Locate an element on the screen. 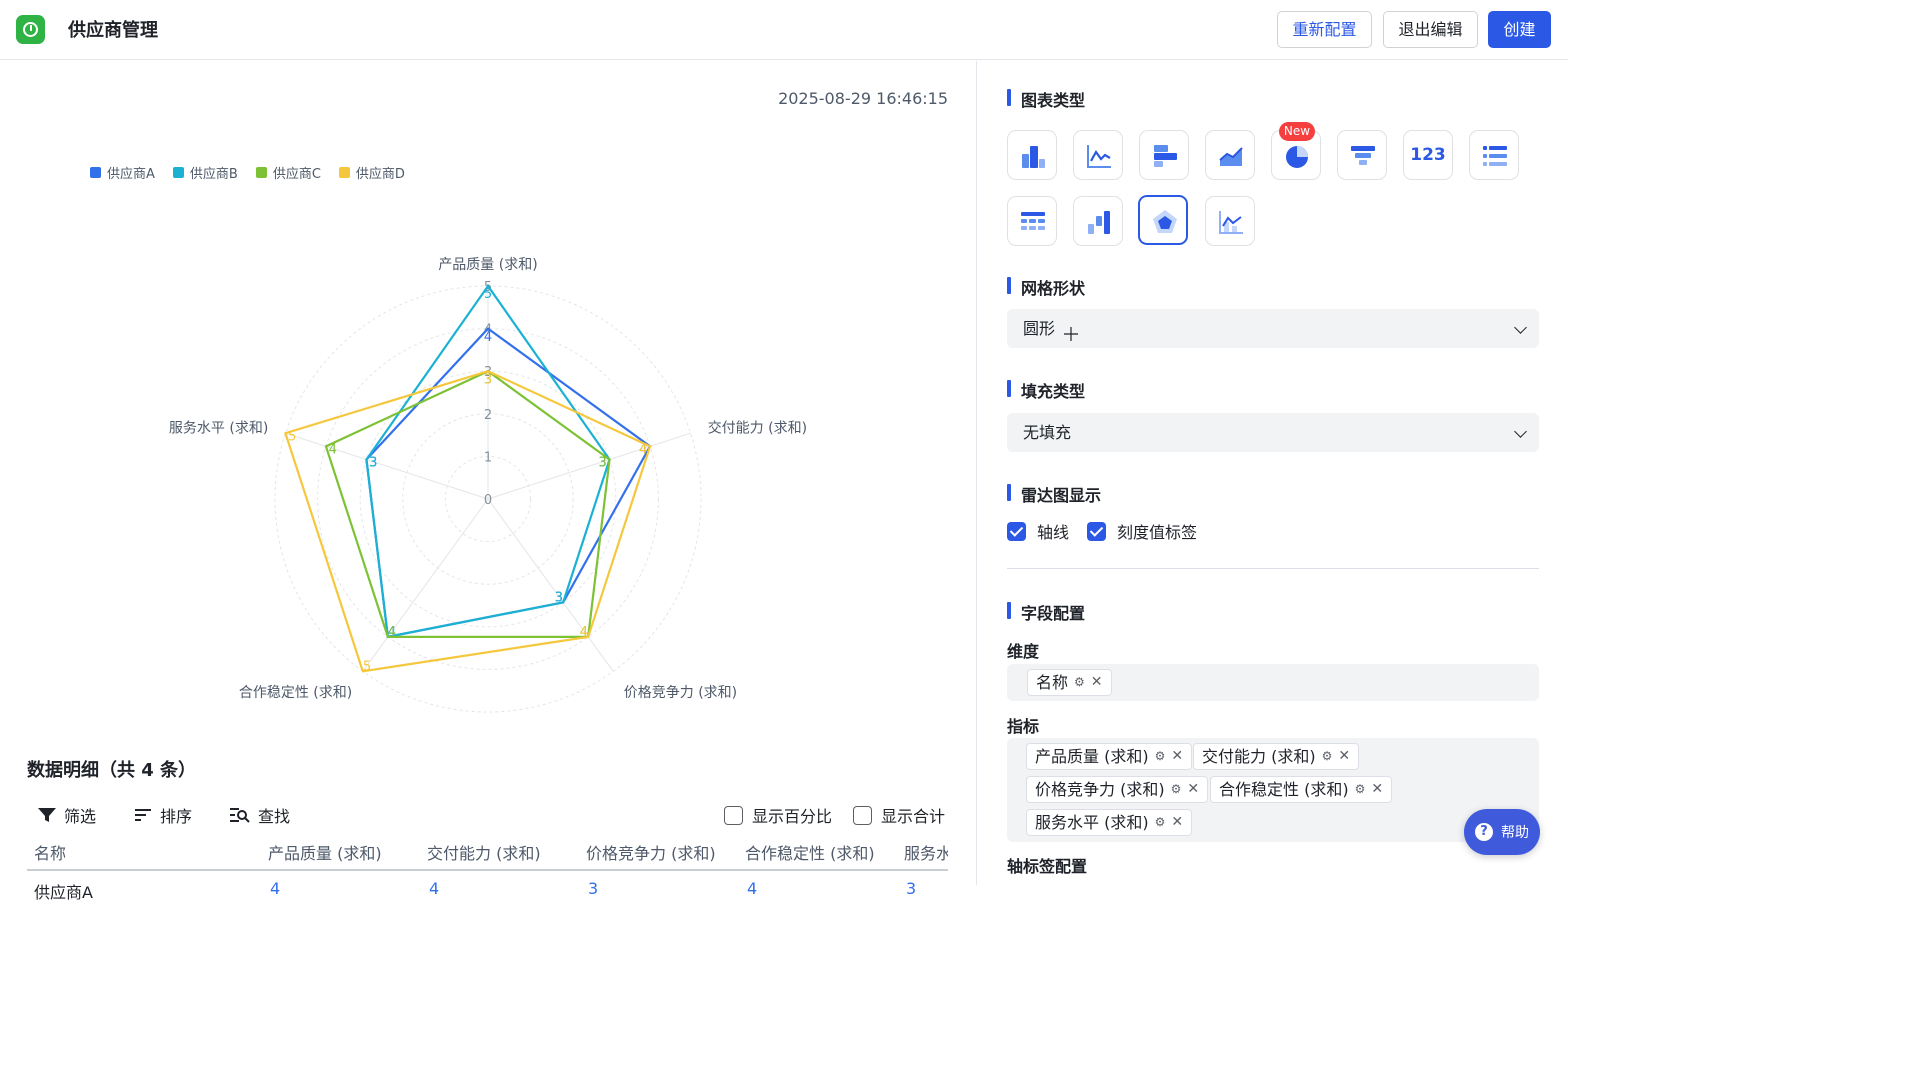 Image resolution: width=1916 pixels, height=1082 pixels. cursor-crosshair-icon is located at coordinates (1071, 334).